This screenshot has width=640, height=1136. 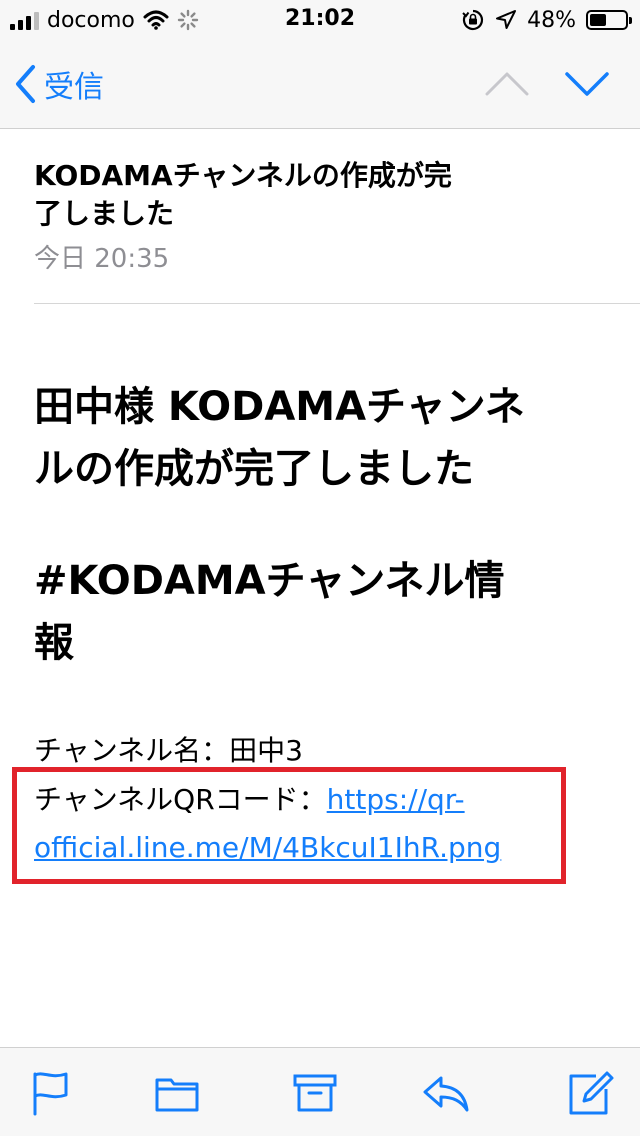 What do you see at coordinates (104, 213) in the screenshot?
I see `email-subject-line: 了しました` at bounding box center [104, 213].